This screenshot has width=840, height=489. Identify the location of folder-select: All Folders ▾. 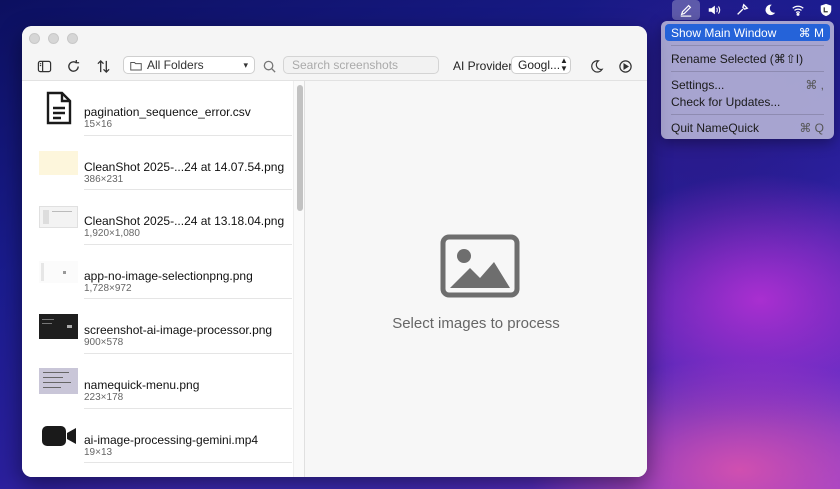
(189, 65).